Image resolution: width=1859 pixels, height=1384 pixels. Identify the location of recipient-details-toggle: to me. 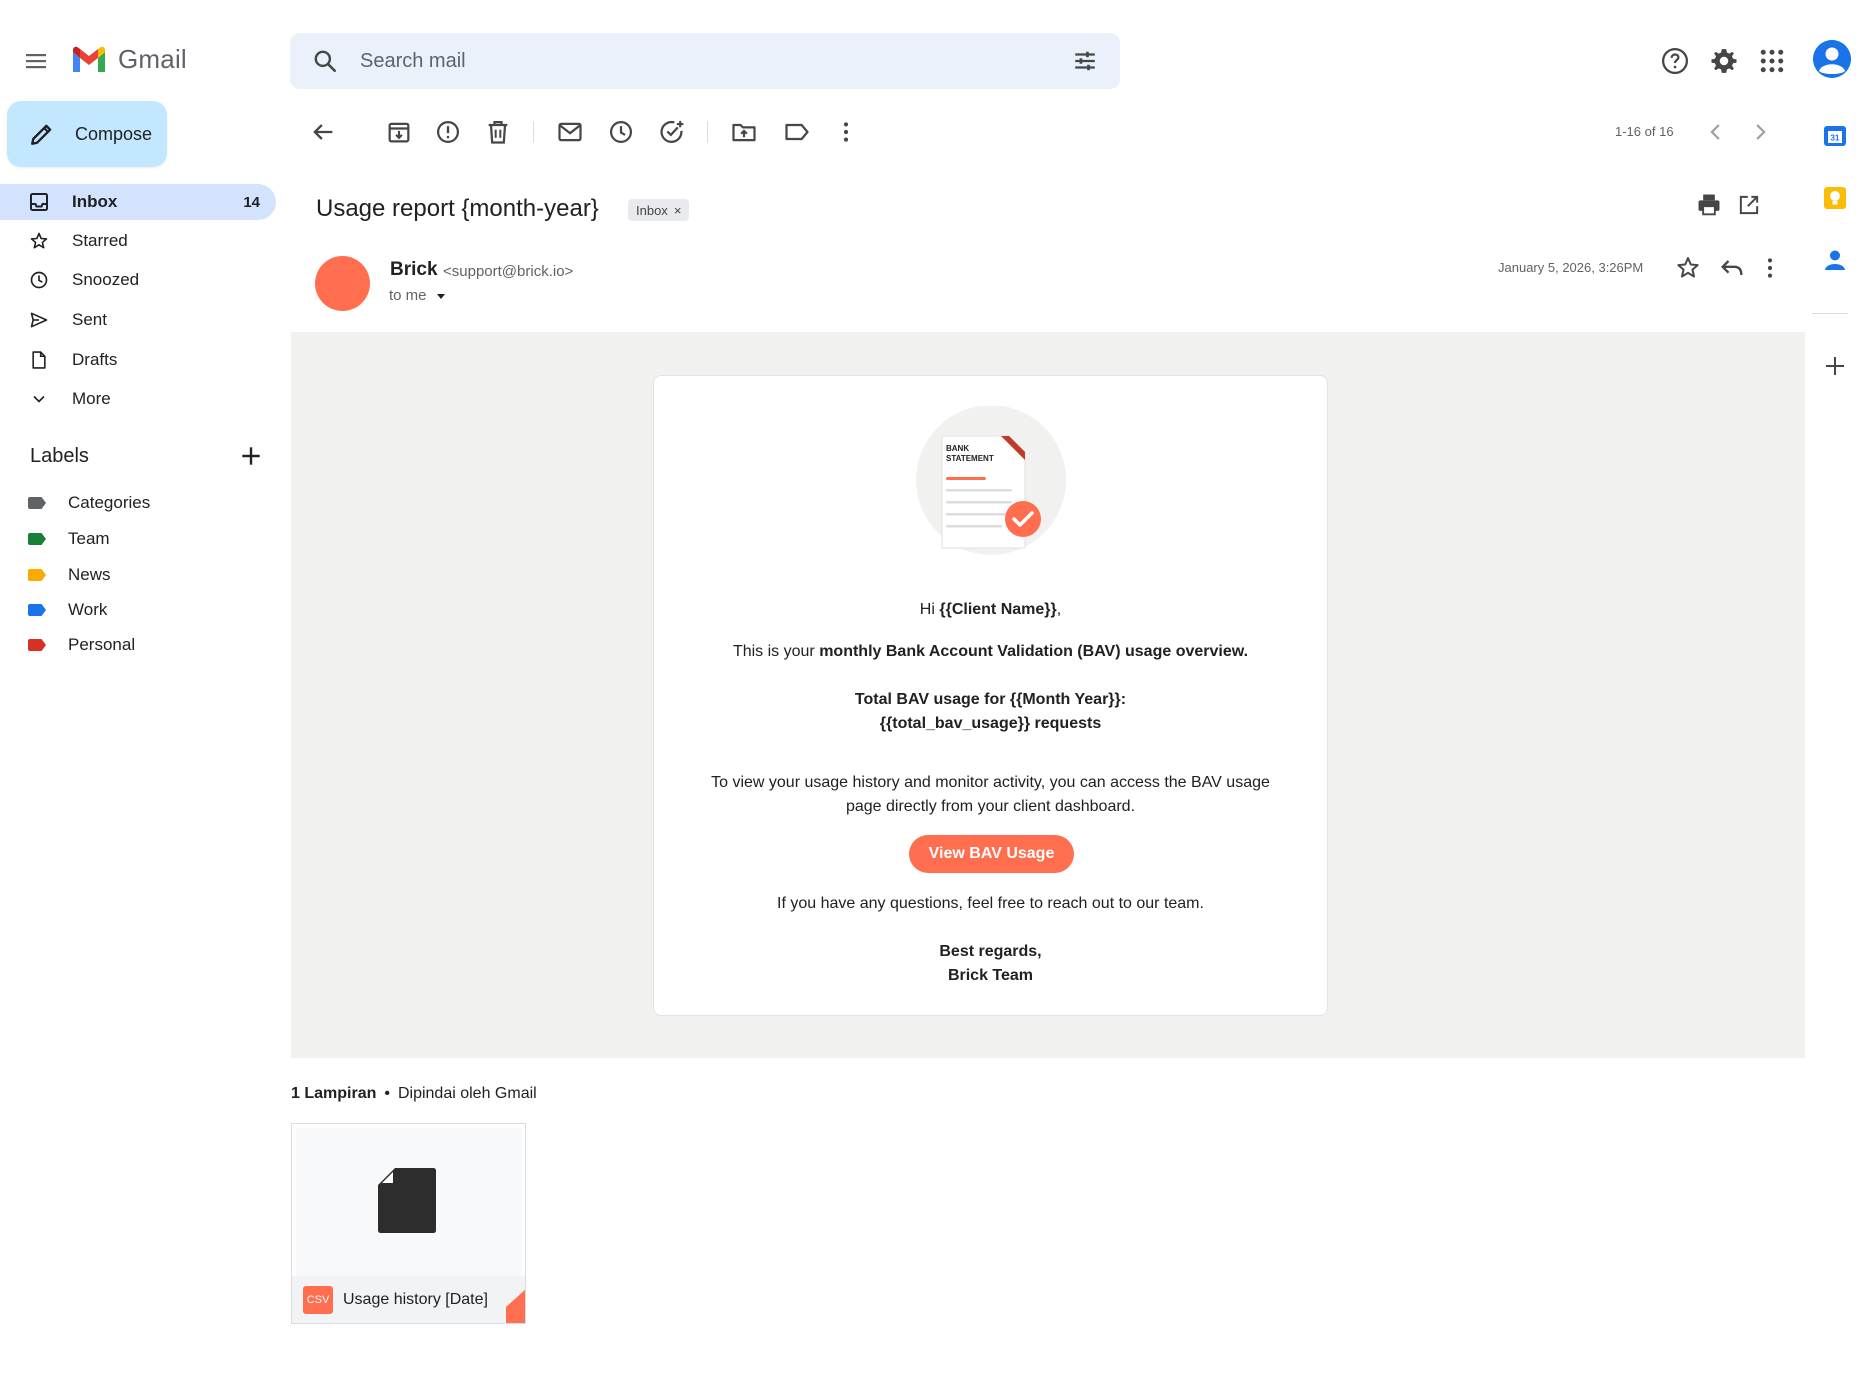
(418, 295).